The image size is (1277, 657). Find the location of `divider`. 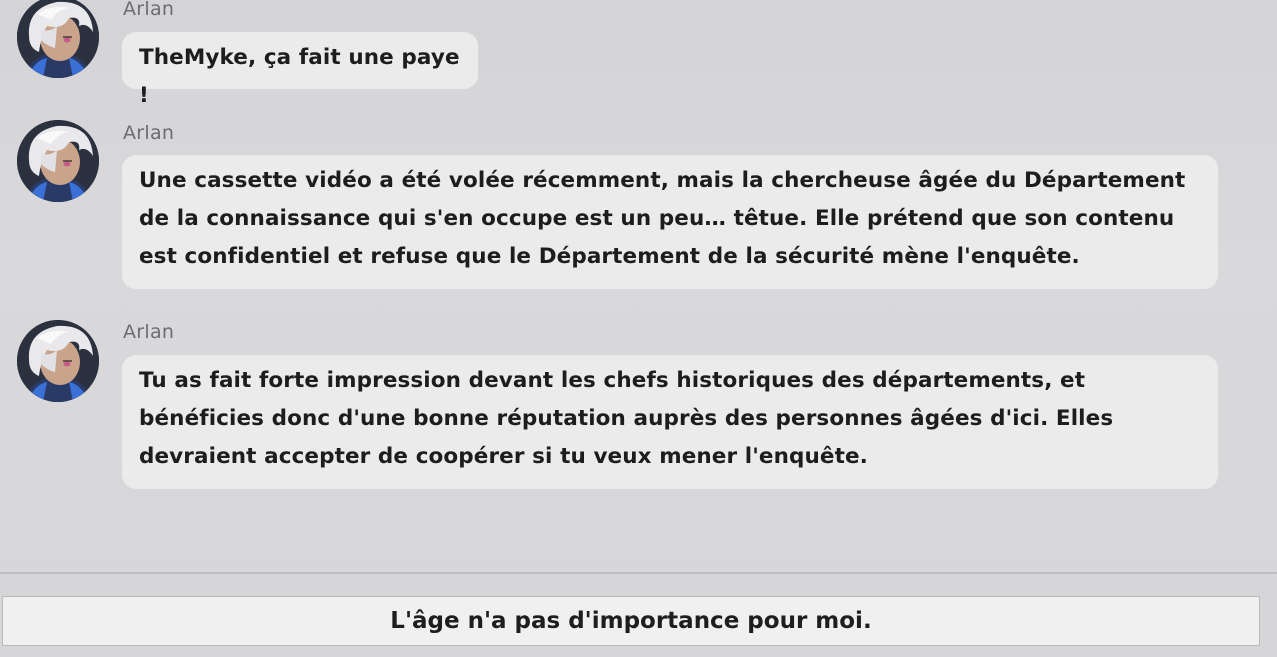

divider is located at coordinates (638, 573).